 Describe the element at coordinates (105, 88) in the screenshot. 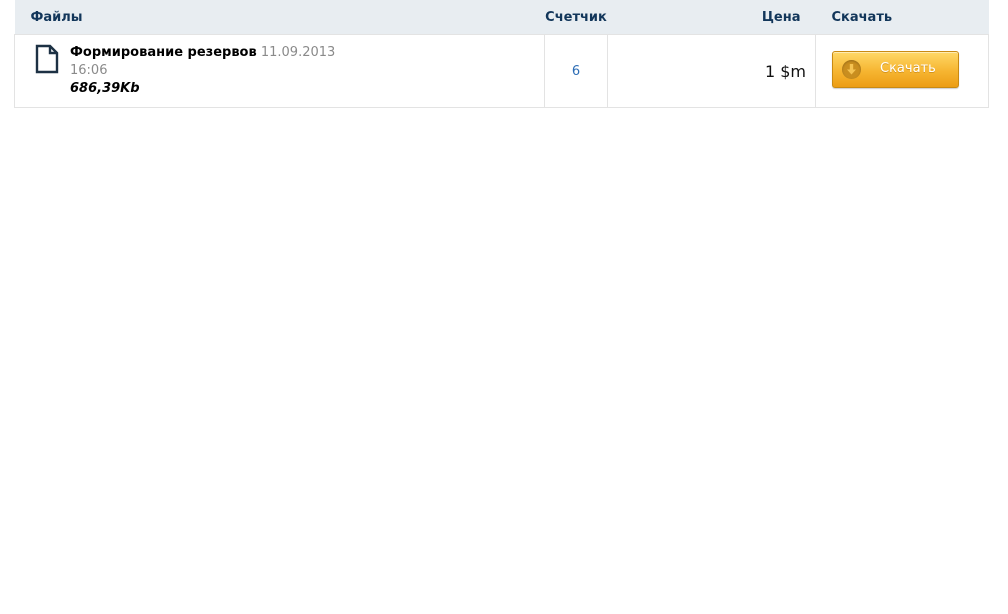

I see `file-size: 686,39Kb` at that location.